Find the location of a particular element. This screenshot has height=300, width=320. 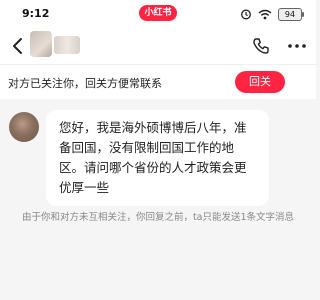

battery-icon: 94 is located at coordinates (291, 14).